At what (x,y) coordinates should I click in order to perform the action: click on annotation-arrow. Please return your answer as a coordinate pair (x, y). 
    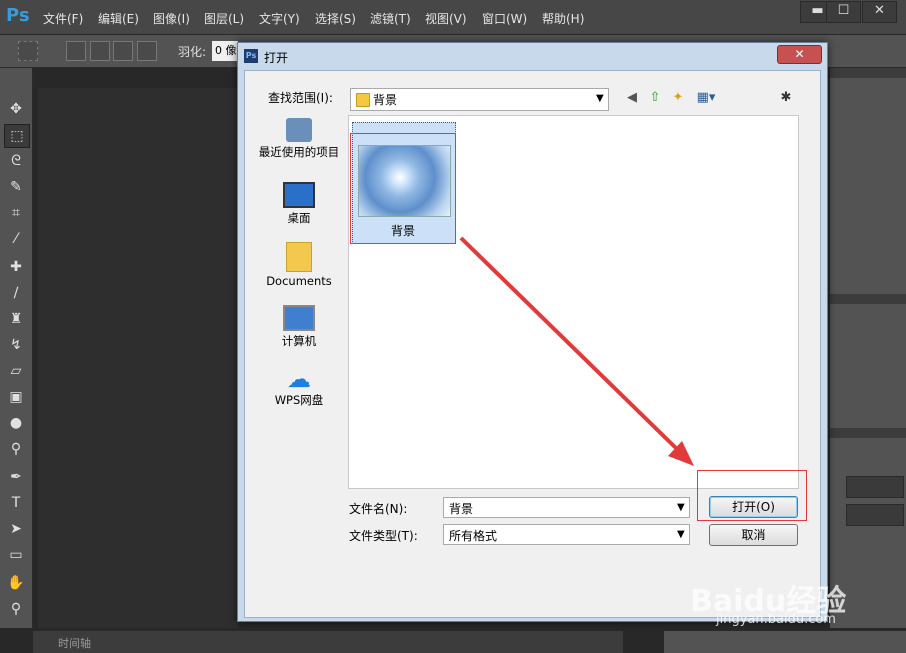
    Looking at the image, I should click on (576, 351).